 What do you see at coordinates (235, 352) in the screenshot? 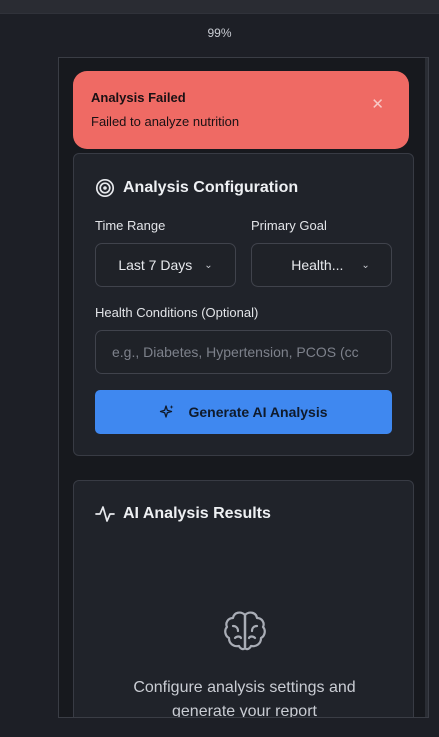
I see `health-conditions-placeholder: e.g., Diabetes, Hypertension, PCOS (cc` at bounding box center [235, 352].